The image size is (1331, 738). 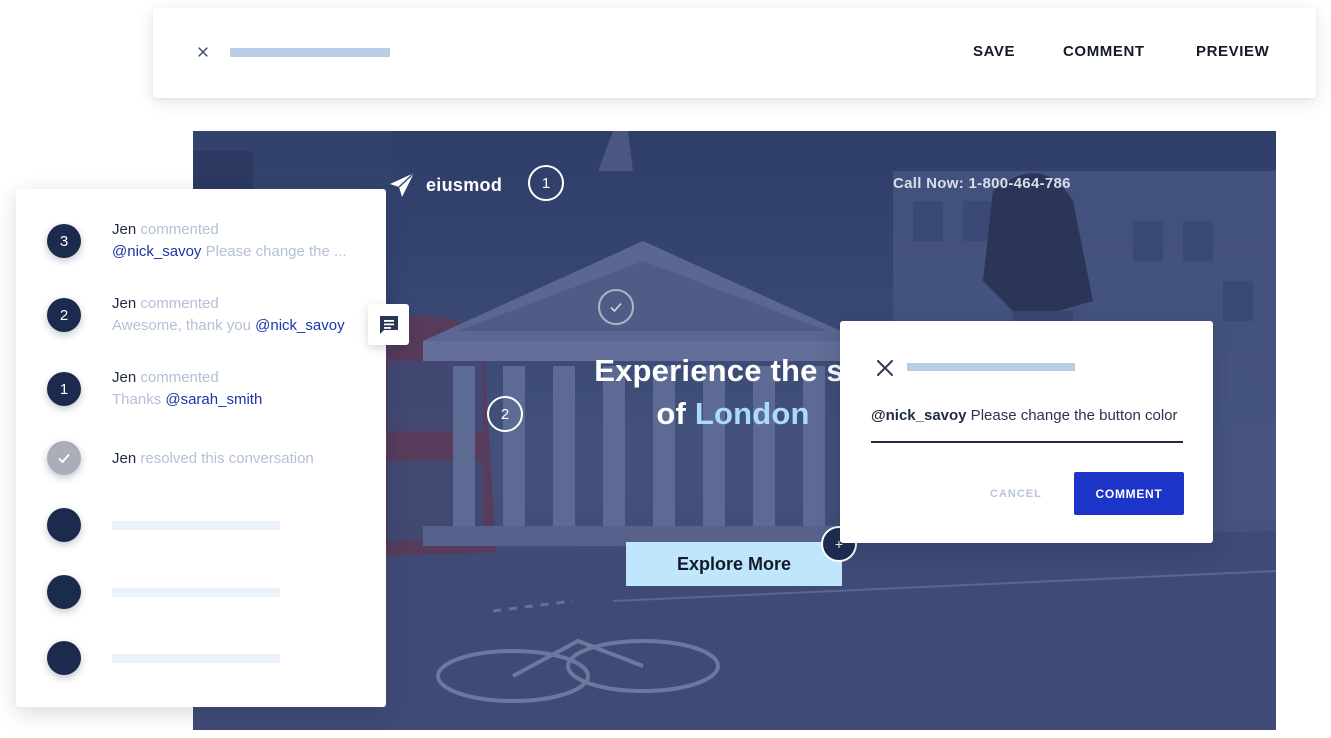 I want to click on editor-toolbar: SAVE COMMENT PREVIEW, so click(x=734, y=53).